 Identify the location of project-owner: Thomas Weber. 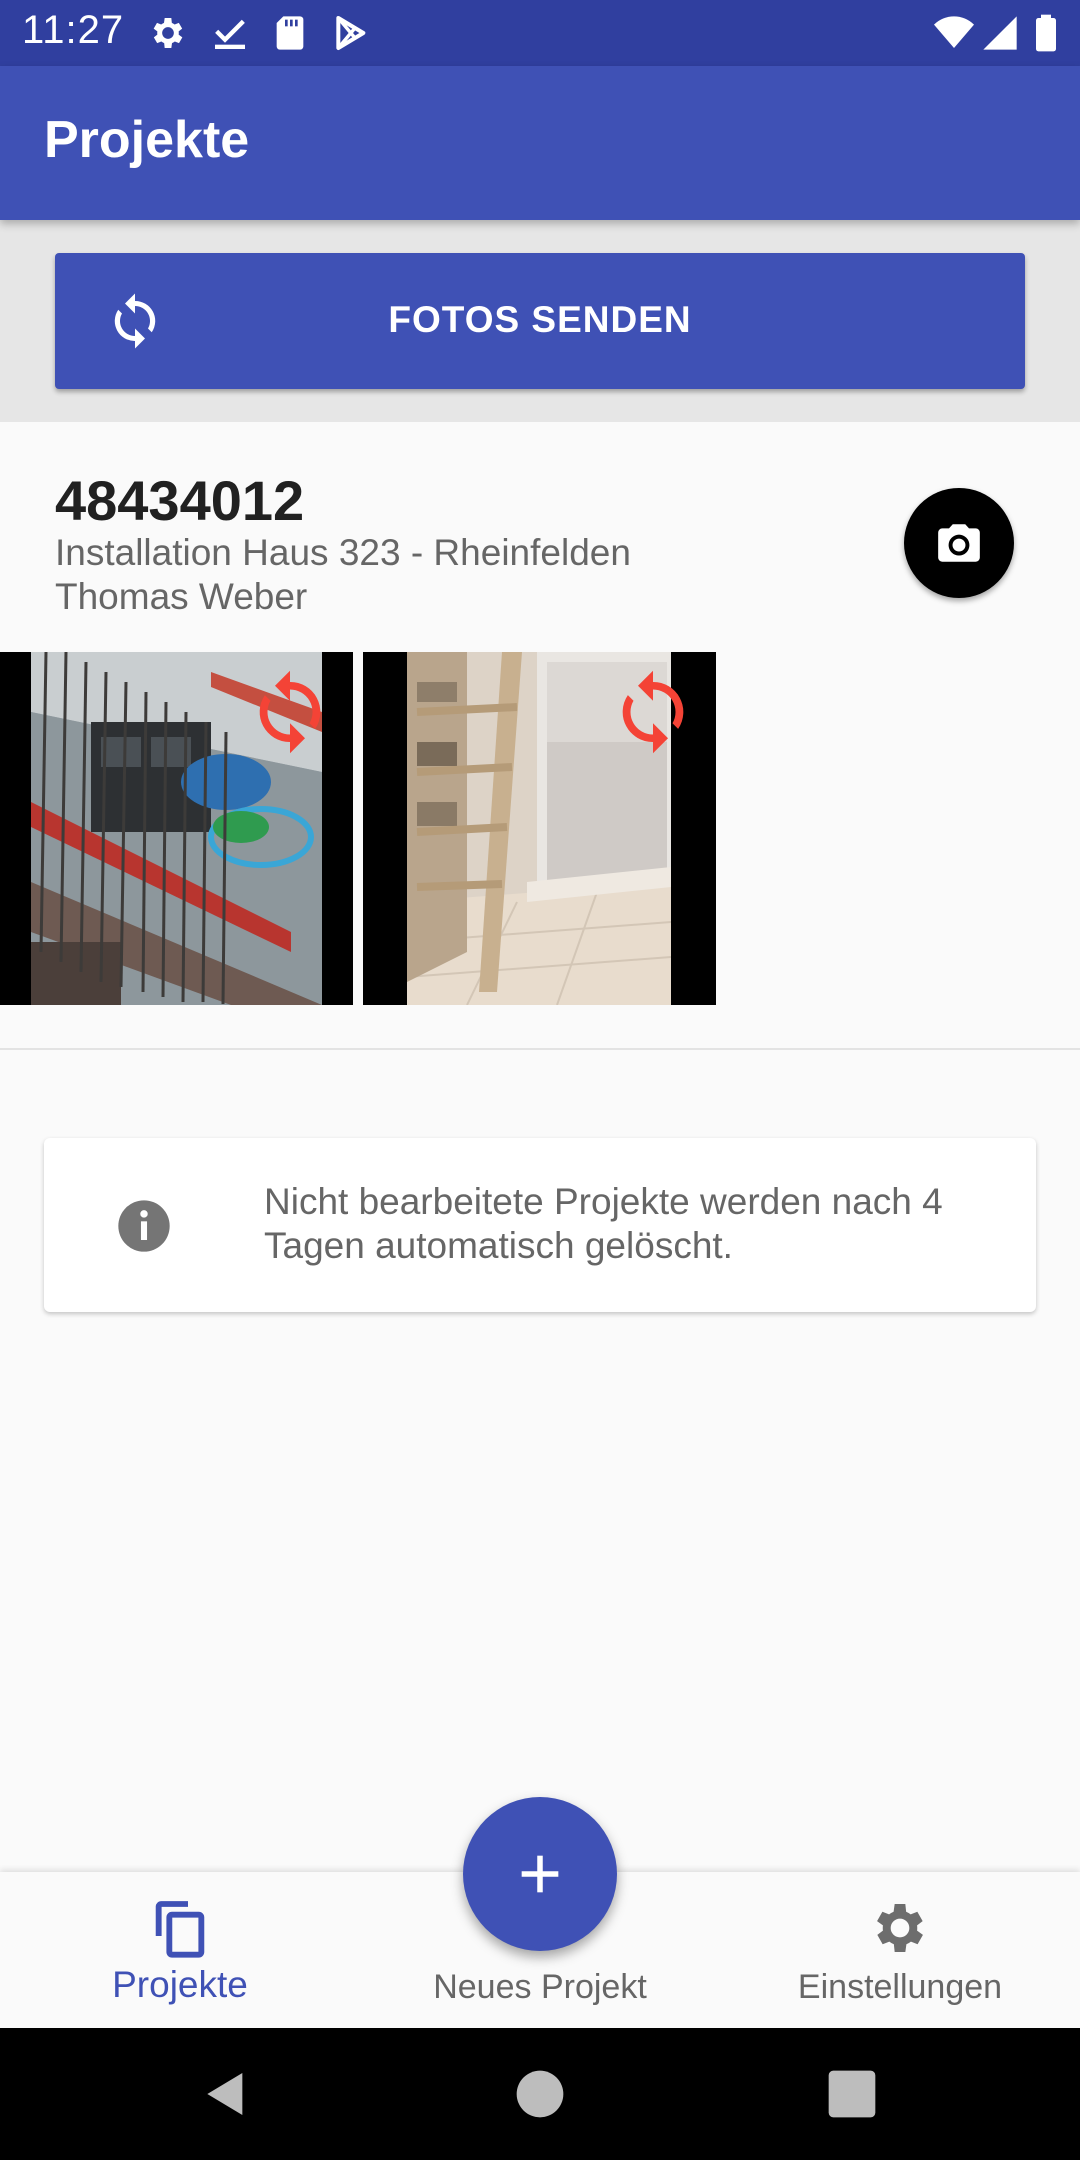
(181, 596).